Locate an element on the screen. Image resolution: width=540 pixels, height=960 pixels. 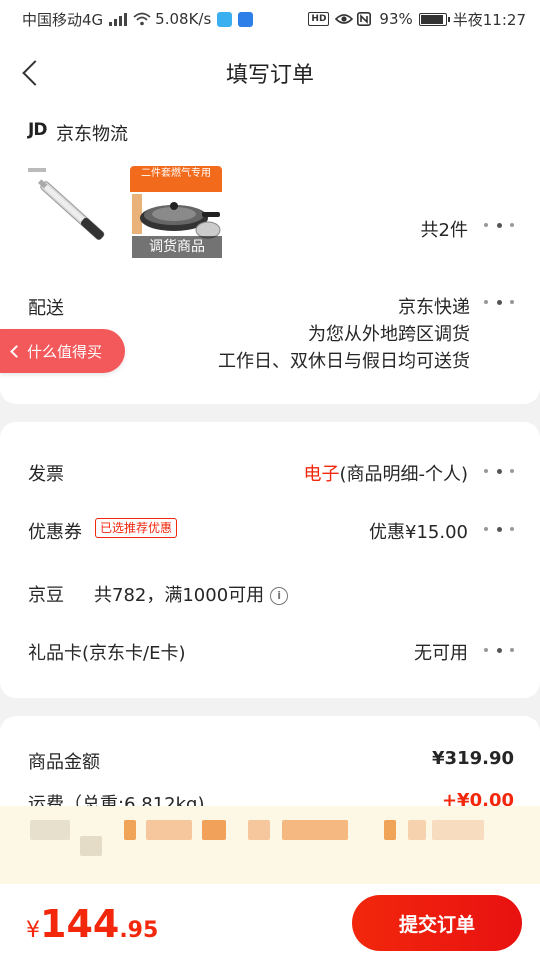
delivery-note-schedule: 工作日、双休日与假日均可送货 is located at coordinates (344, 361).